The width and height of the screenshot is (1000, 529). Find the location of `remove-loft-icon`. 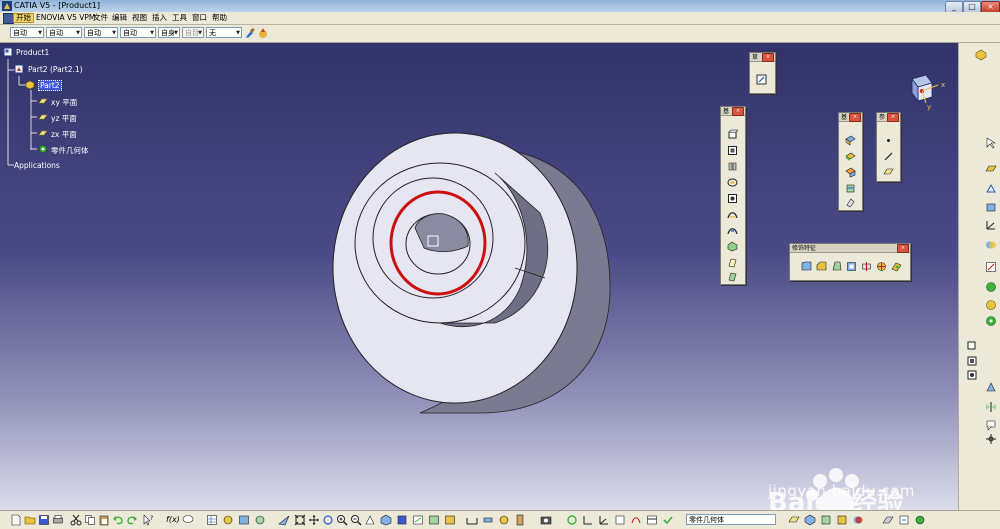

remove-loft-icon is located at coordinates (732, 276).